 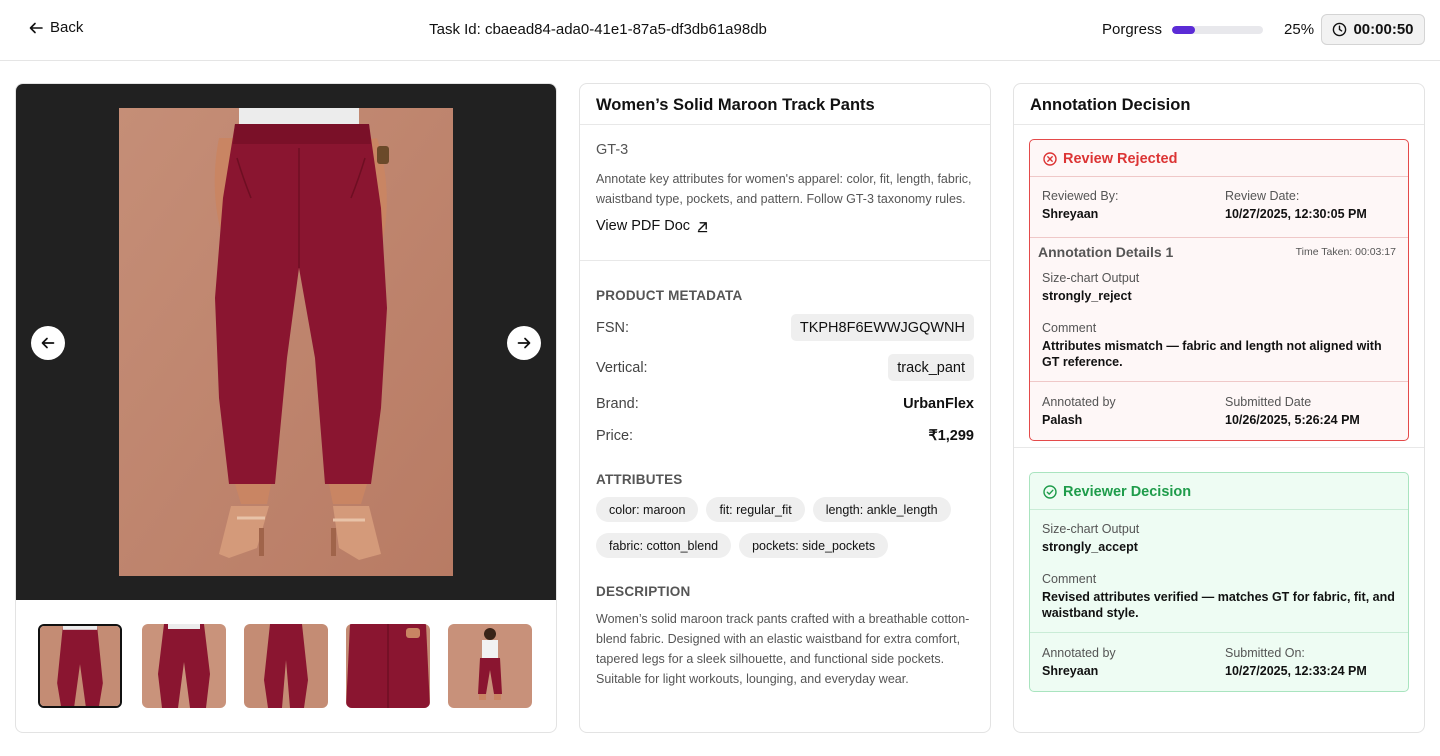 I want to click on price-label: Price:, so click(x=615, y=436).